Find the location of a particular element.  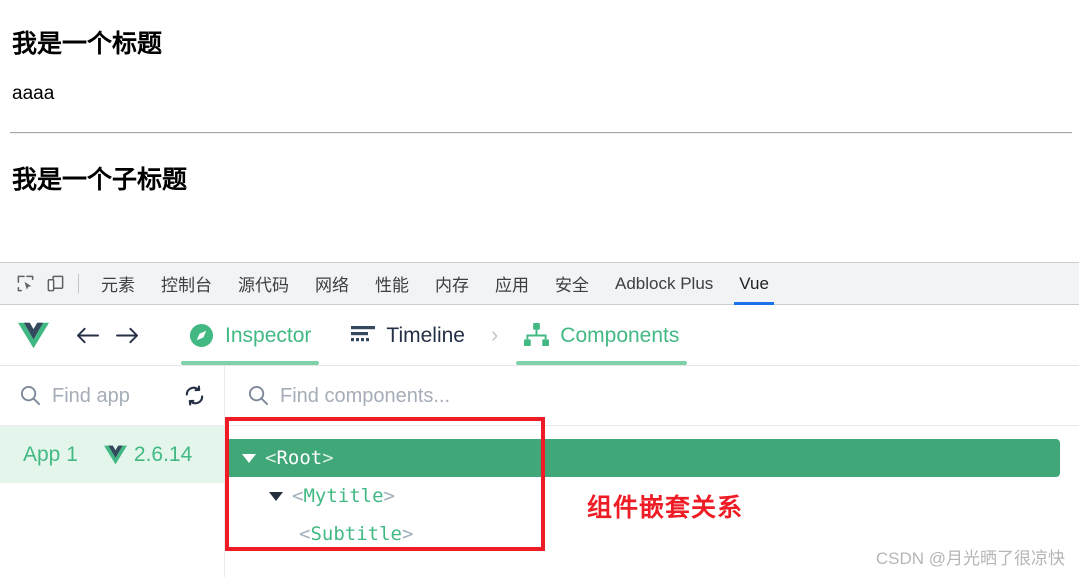

vue-devtools-header: Inspector Timeline › Components is located at coordinates (539, 335).